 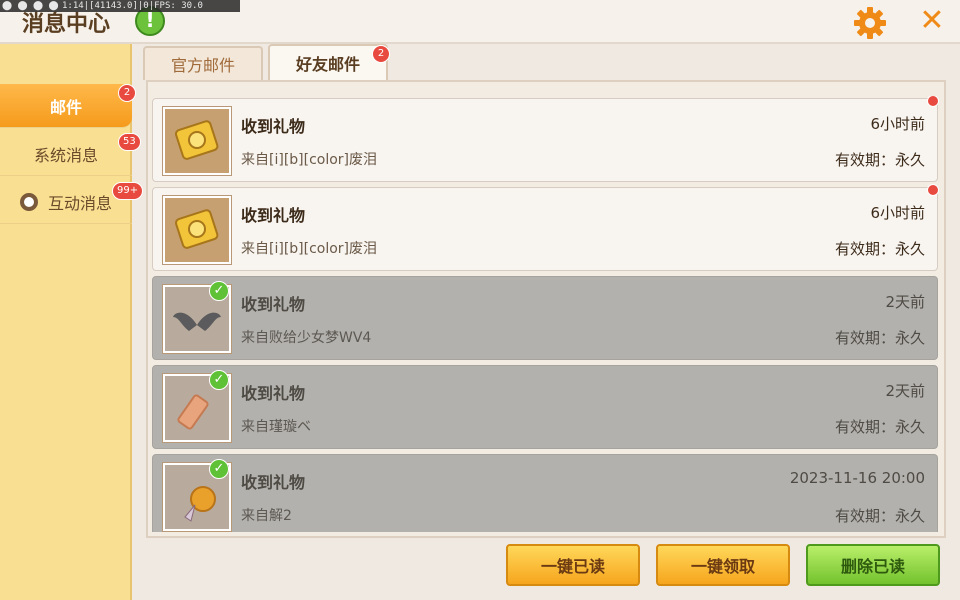 What do you see at coordinates (857, 478) in the screenshot?
I see `mail-time: 2023-11-16 20:00` at bounding box center [857, 478].